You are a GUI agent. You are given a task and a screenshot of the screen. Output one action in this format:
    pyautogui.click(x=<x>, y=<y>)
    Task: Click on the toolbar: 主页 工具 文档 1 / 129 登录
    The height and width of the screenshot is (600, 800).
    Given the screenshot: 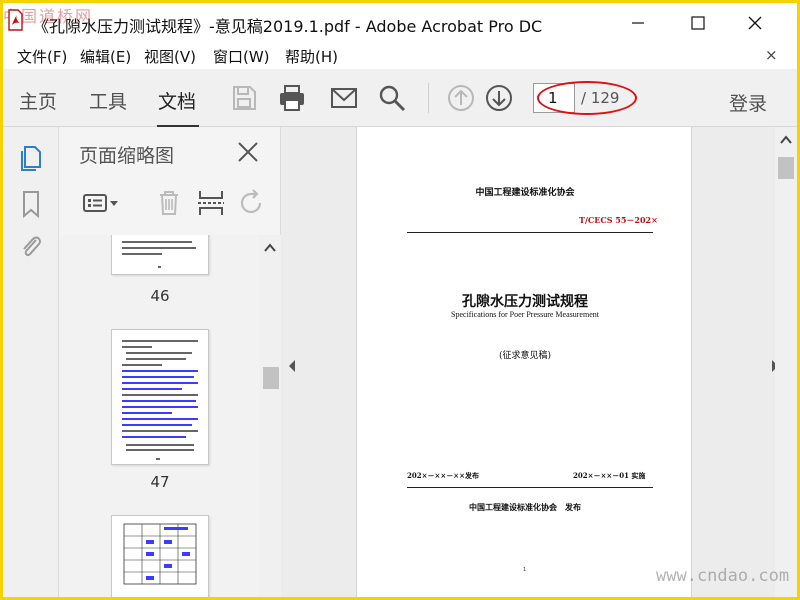 What is the action you would take?
    pyautogui.click(x=400, y=98)
    